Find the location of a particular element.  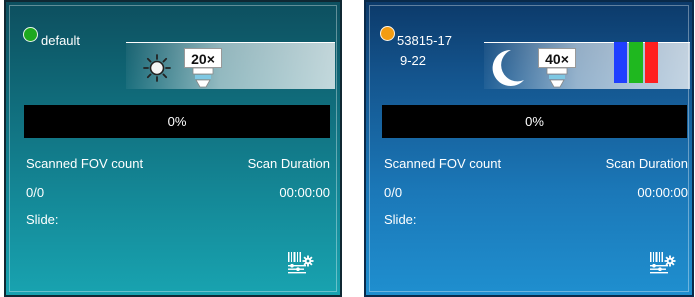

objective-badge: 40× is located at coordinates (557, 68).